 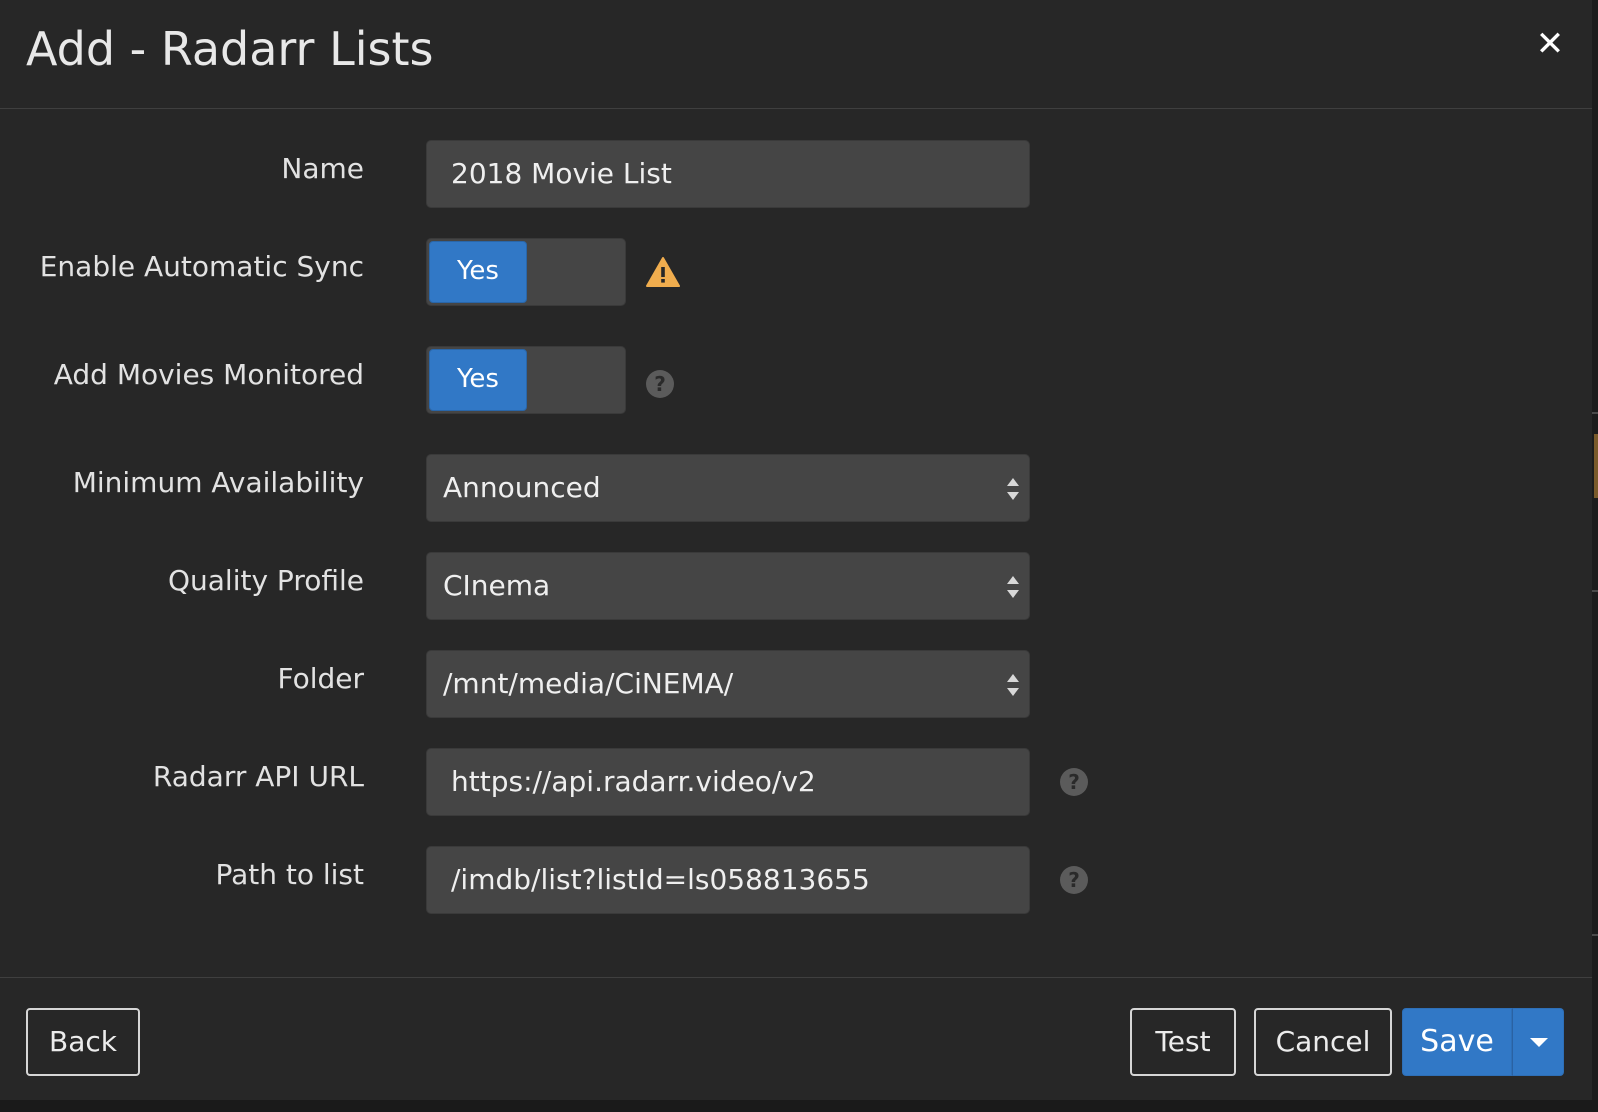 I want to click on folder-select: /mnt/media/CiNEMA/, so click(x=728, y=684).